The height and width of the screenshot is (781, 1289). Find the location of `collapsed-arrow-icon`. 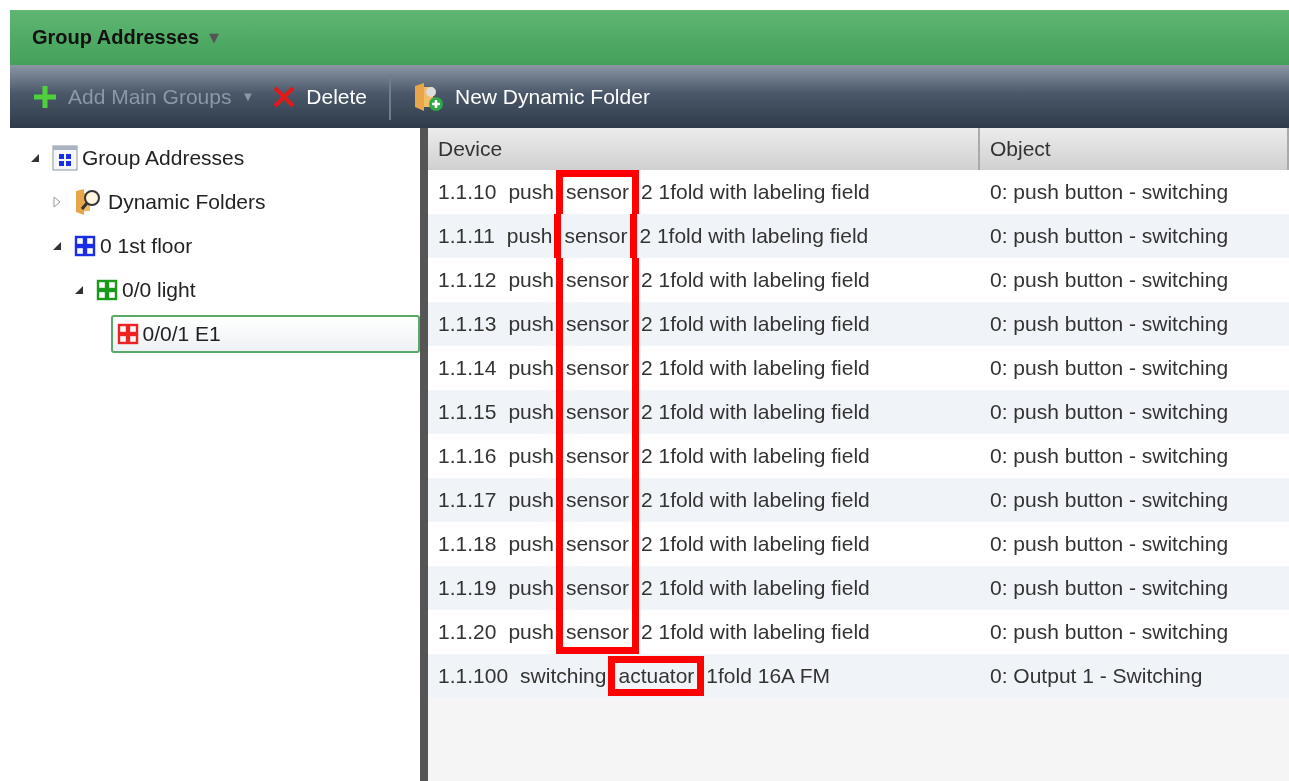

collapsed-arrow-icon is located at coordinates (57, 202).